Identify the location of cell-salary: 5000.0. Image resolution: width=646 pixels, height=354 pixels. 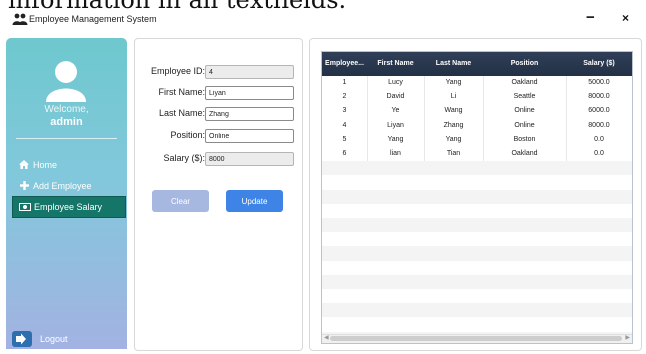
(599, 82).